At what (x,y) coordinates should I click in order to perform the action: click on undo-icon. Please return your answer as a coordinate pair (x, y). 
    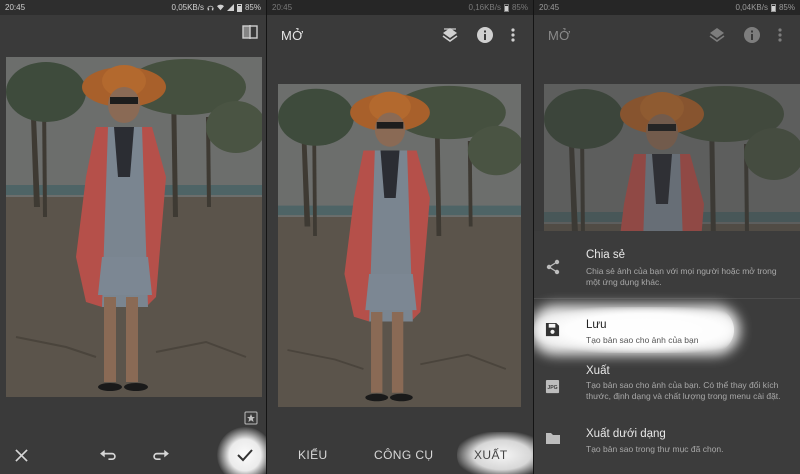
    Looking at the image, I should click on (107, 455).